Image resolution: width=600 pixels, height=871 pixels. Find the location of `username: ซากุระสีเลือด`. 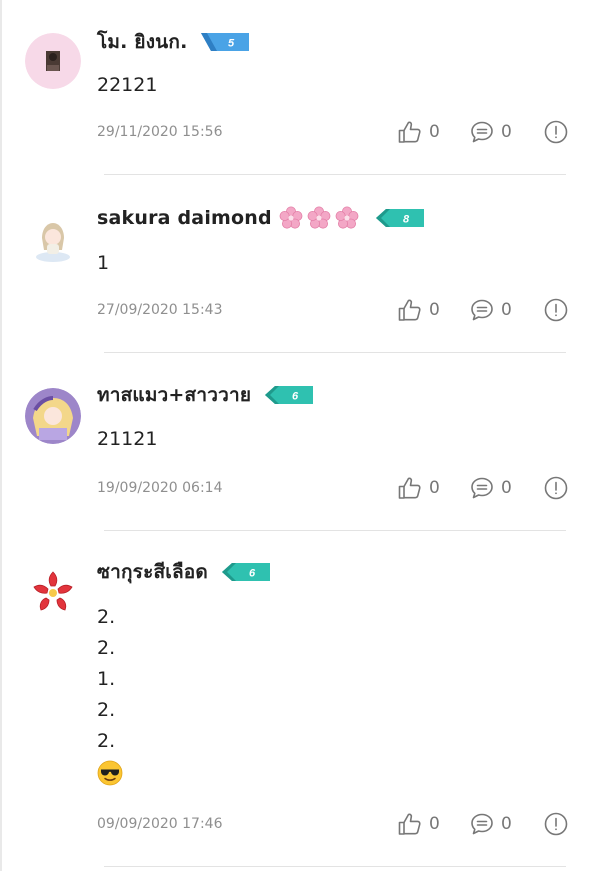

username: ซากุระสีเลือด is located at coordinates (152, 572).